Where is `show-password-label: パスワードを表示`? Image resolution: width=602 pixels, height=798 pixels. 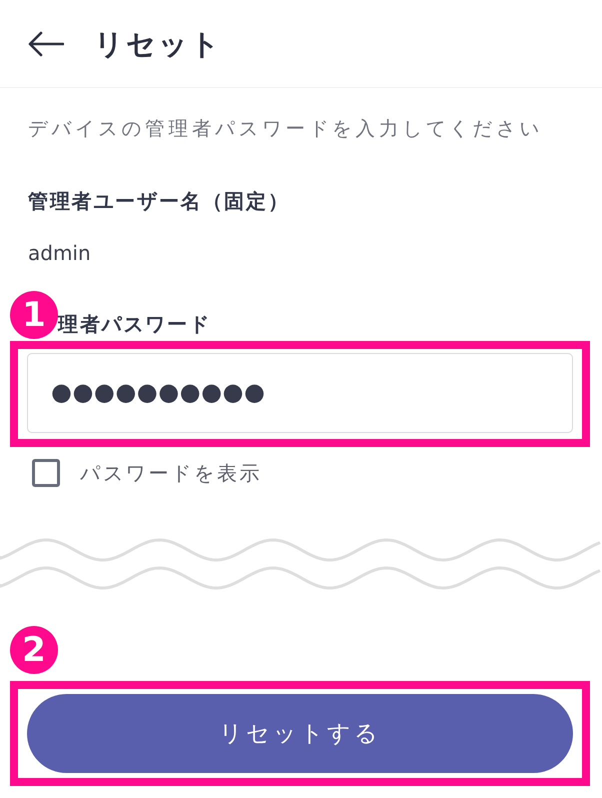
show-password-label: パスワードを表示 is located at coordinates (171, 473).